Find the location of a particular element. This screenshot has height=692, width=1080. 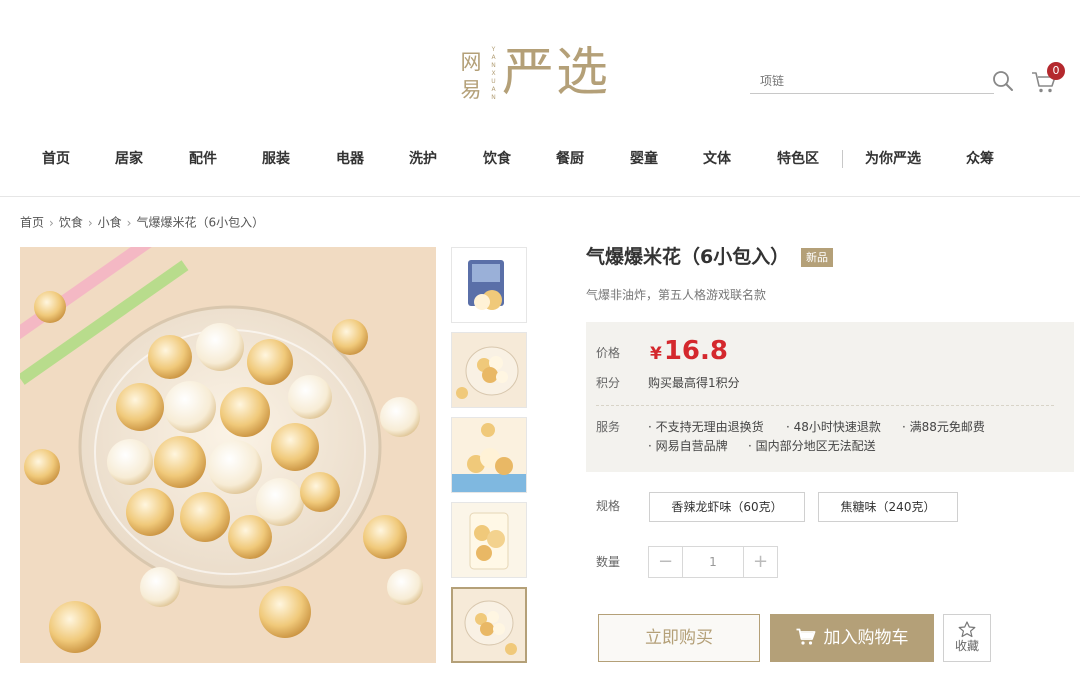

new-product-badge: 新品 is located at coordinates (817, 257).